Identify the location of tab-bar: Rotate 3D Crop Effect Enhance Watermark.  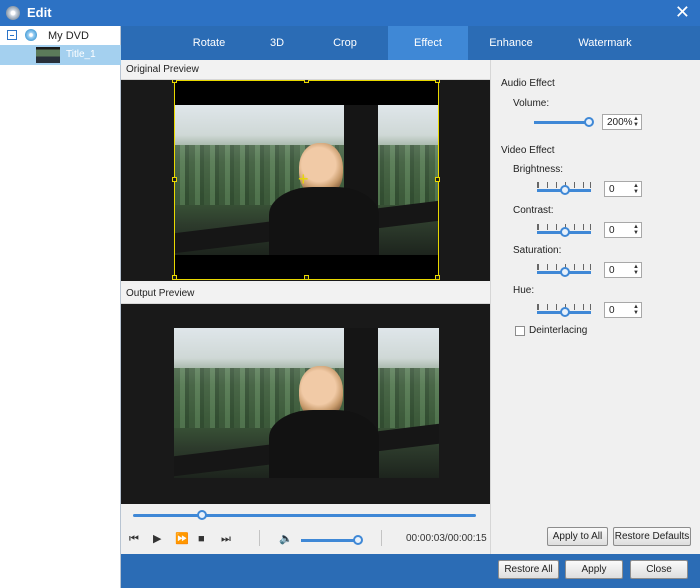
(410, 43).